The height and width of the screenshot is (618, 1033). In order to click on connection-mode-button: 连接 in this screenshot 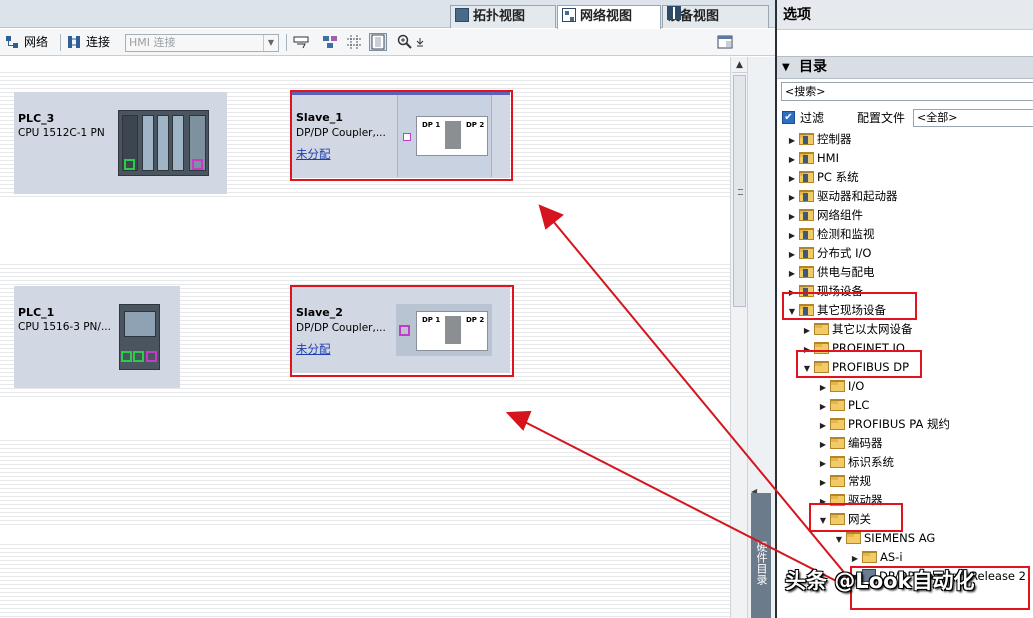, I will do `click(88, 42)`.